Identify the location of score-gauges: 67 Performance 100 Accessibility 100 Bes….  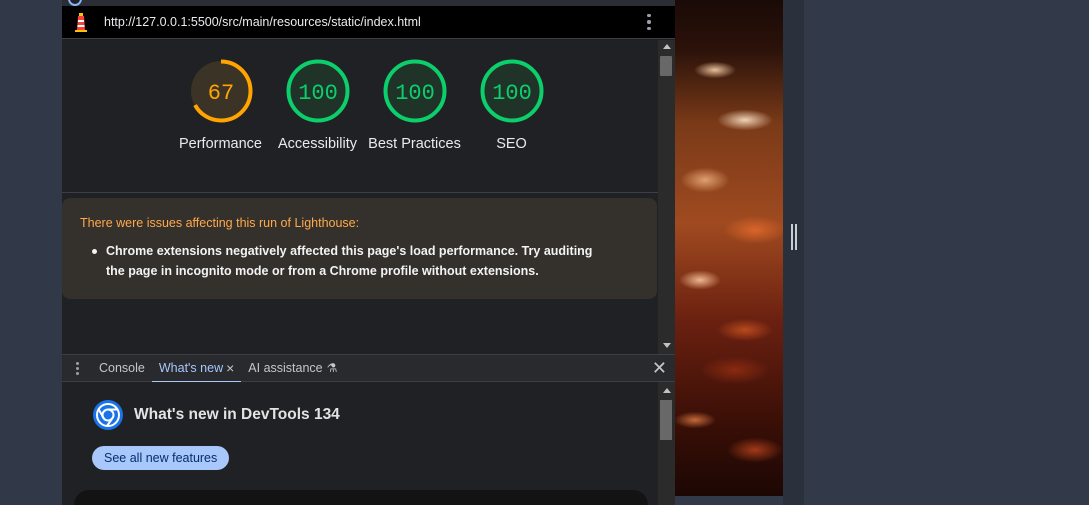
(366, 106).